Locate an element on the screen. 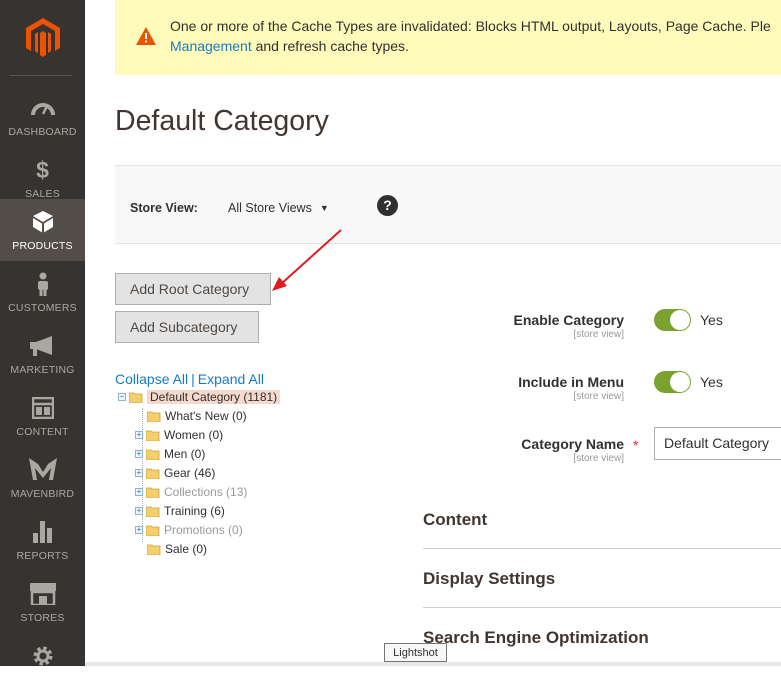 The height and width of the screenshot is (695, 781). nav-dashboard: DASHBOARD is located at coordinates (42, 116).